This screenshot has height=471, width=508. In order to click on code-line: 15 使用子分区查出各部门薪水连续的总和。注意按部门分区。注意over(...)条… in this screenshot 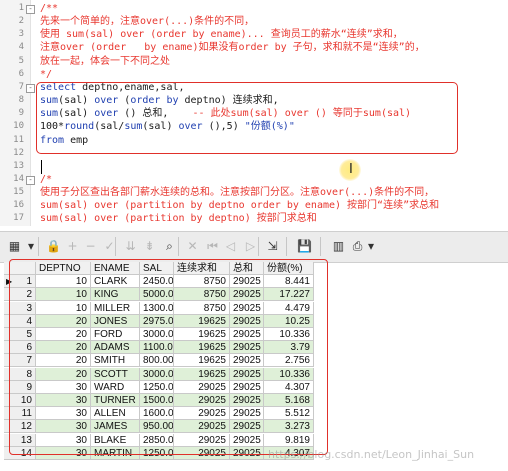, I will do `click(254, 192)`.